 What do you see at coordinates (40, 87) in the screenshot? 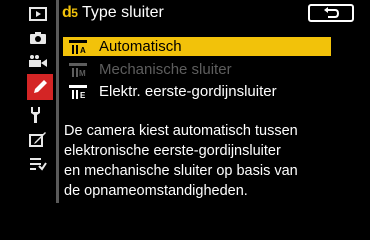
I see `pencil-icon` at bounding box center [40, 87].